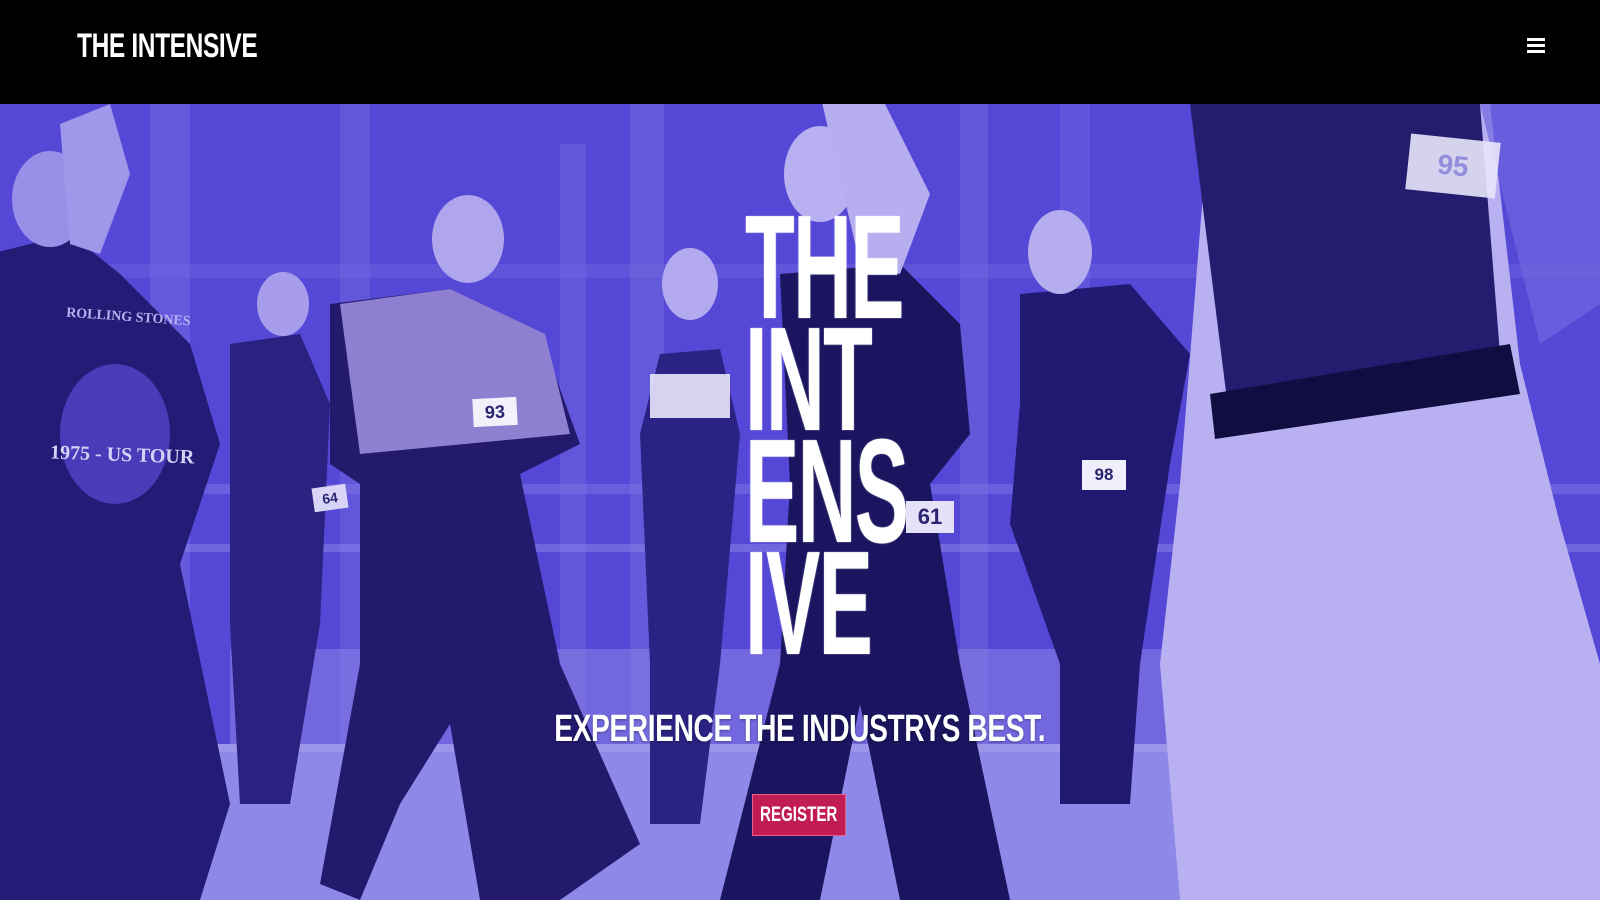 The image size is (1600, 900). What do you see at coordinates (495, 412) in the screenshot?
I see `bib-number: 93` at bounding box center [495, 412].